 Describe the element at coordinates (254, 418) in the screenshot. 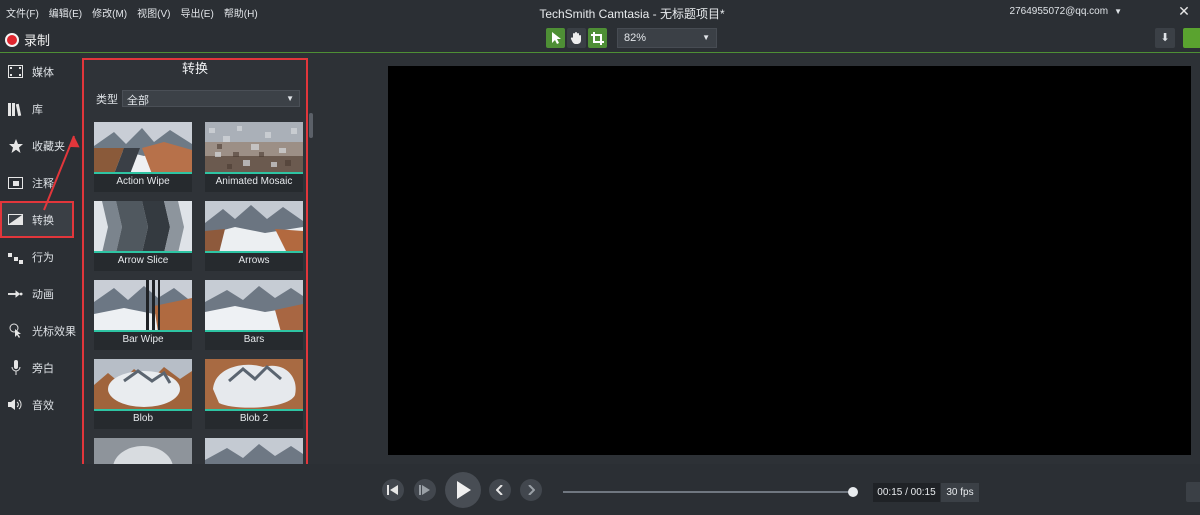

I see `transition-name: Blob 2` at that location.